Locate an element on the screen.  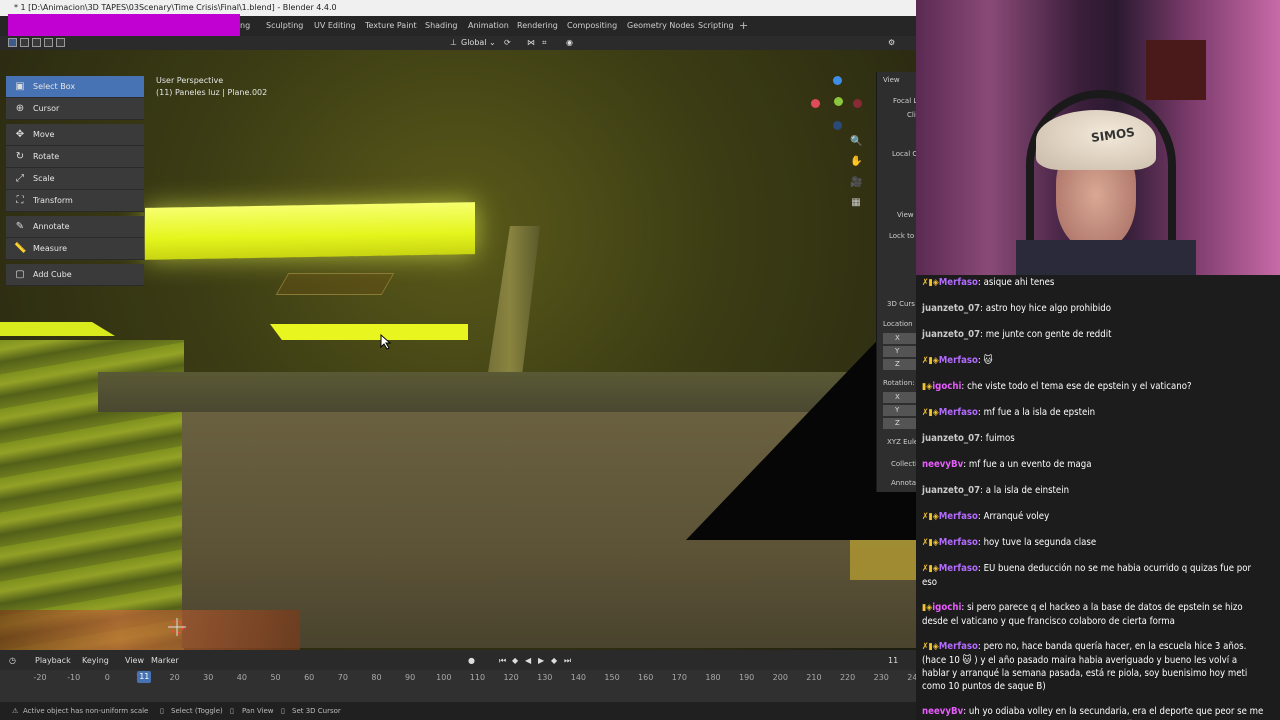
lock-to-label: Lock to is located at coordinates (902, 236).